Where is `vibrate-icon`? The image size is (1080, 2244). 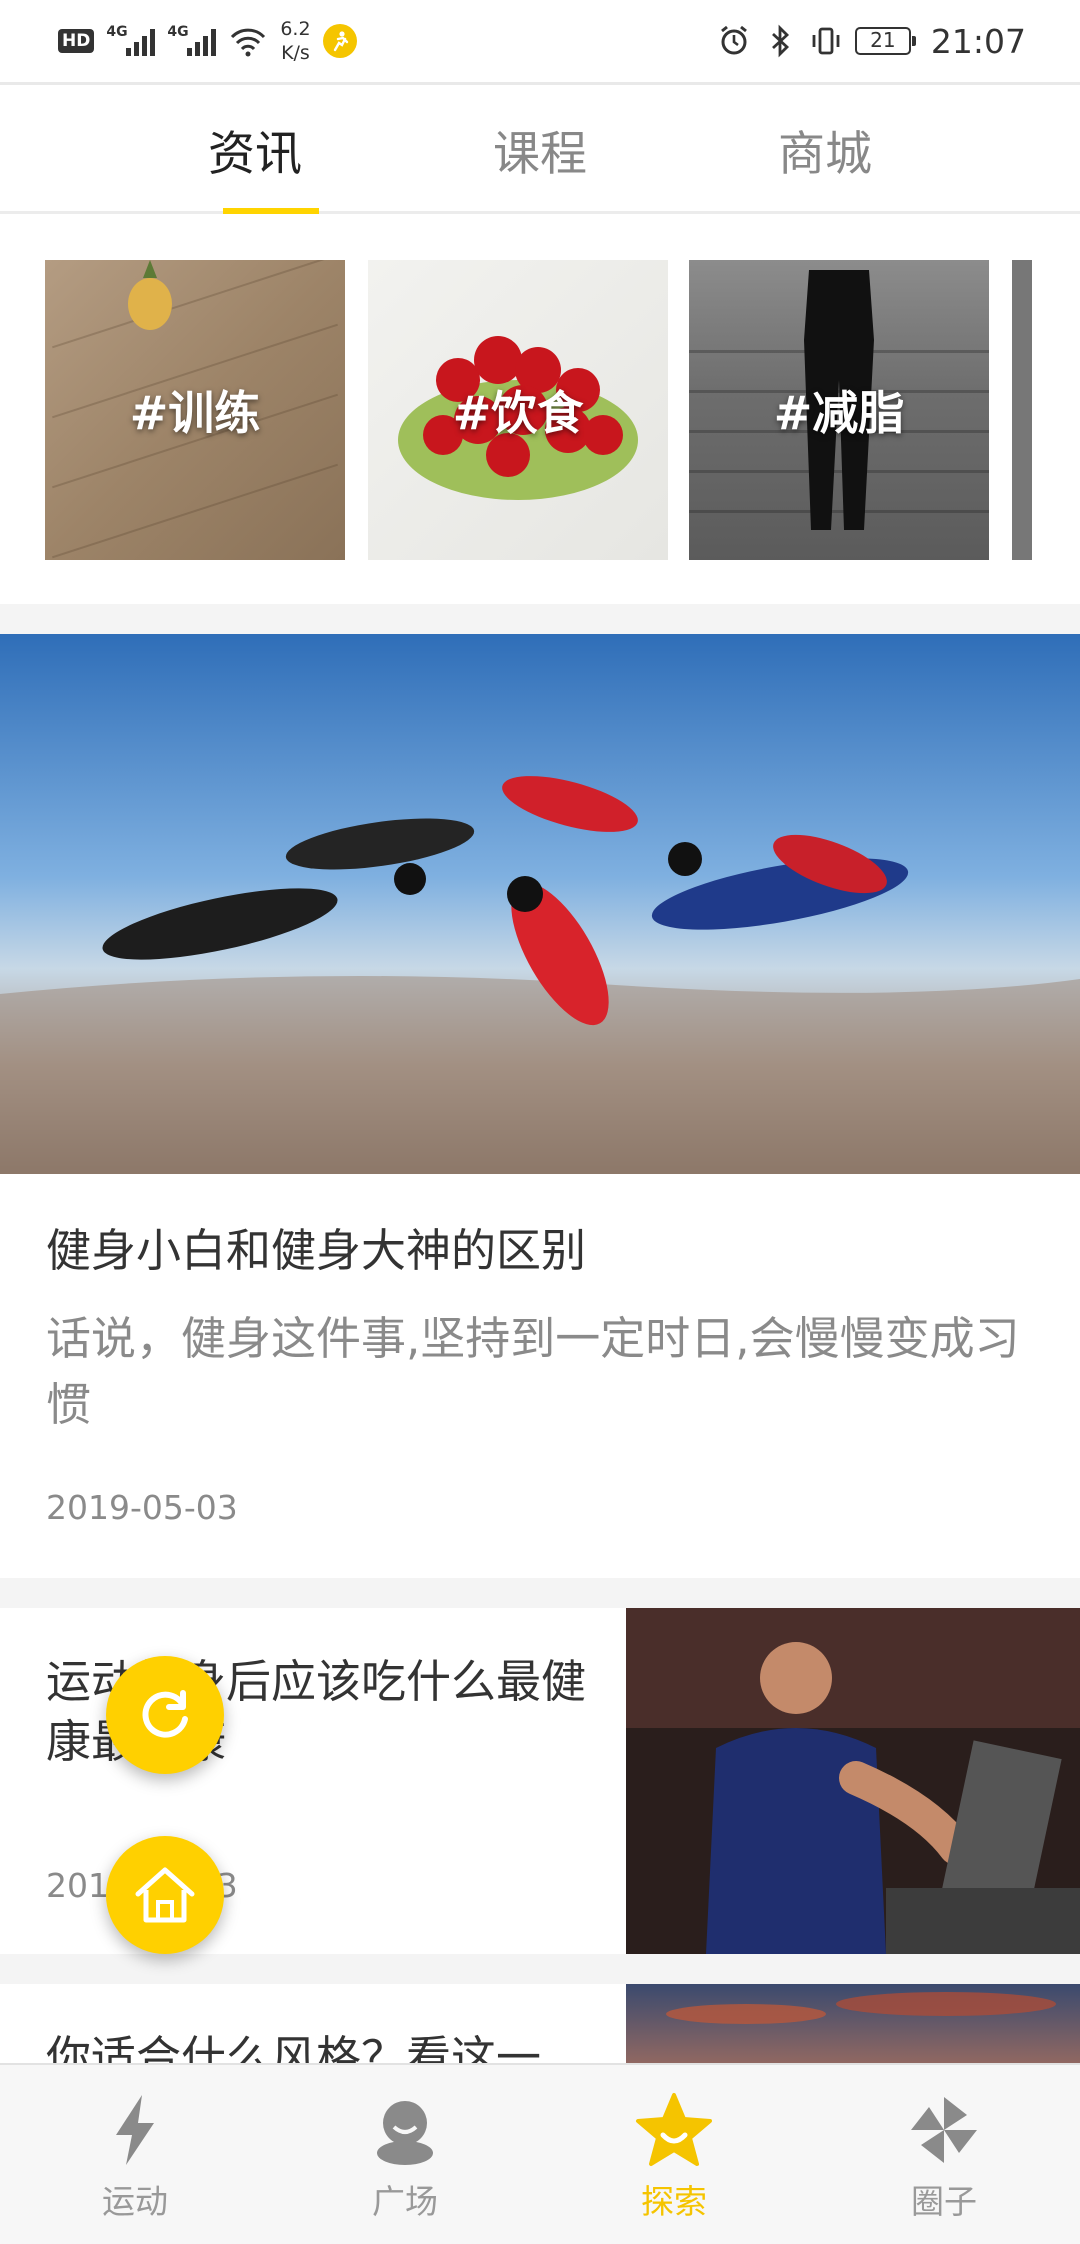
vibrate-icon is located at coordinates (826, 41).